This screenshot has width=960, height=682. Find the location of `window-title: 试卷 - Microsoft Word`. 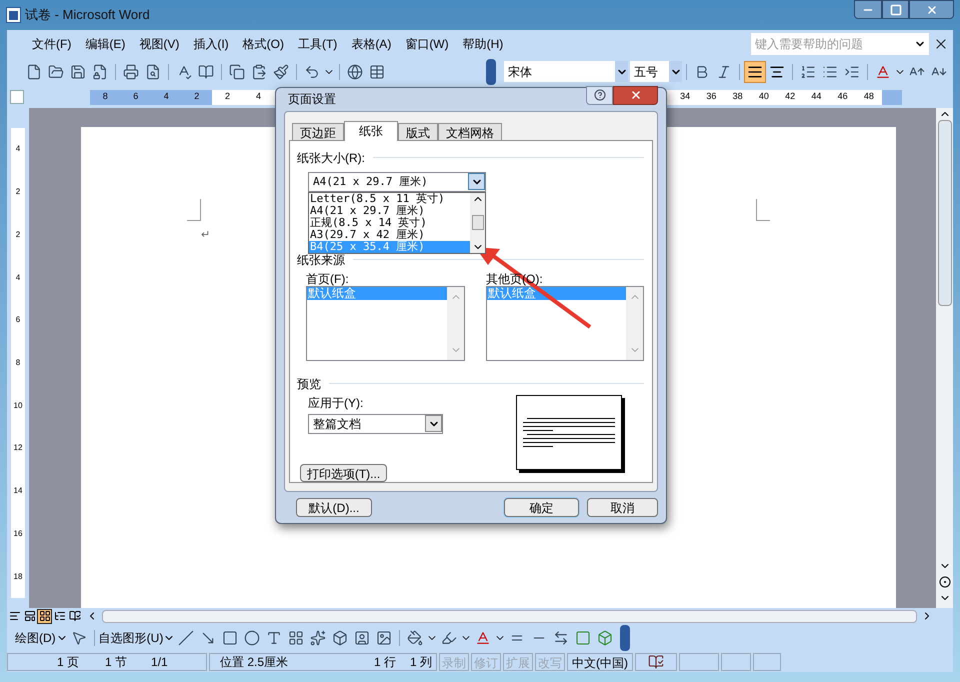

window-title: 试卷 - Microsoft Word is located at coordinates (87, 15).